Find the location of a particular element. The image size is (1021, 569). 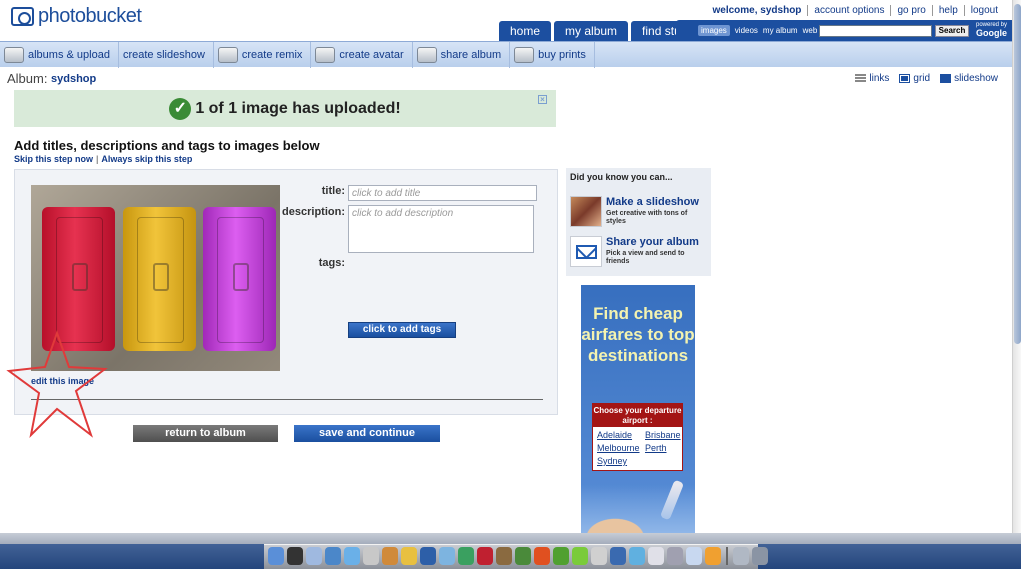

mail-icon is located at coordinates (314, 556).